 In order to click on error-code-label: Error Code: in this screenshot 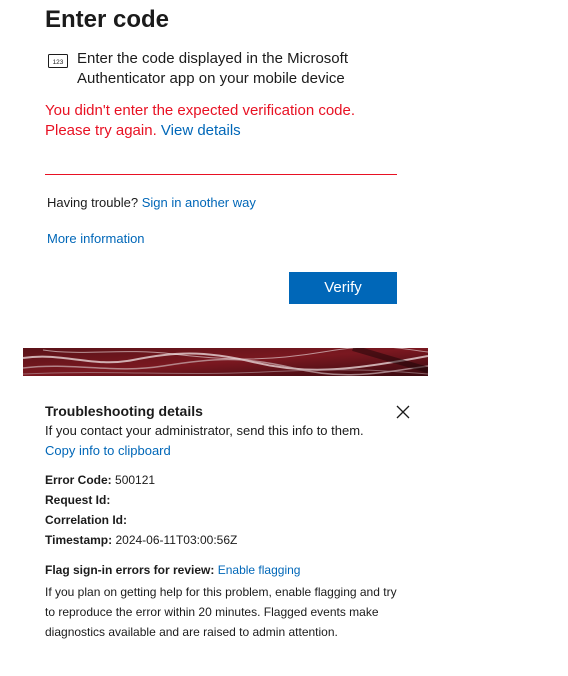, I will do `click(78, 480)`.